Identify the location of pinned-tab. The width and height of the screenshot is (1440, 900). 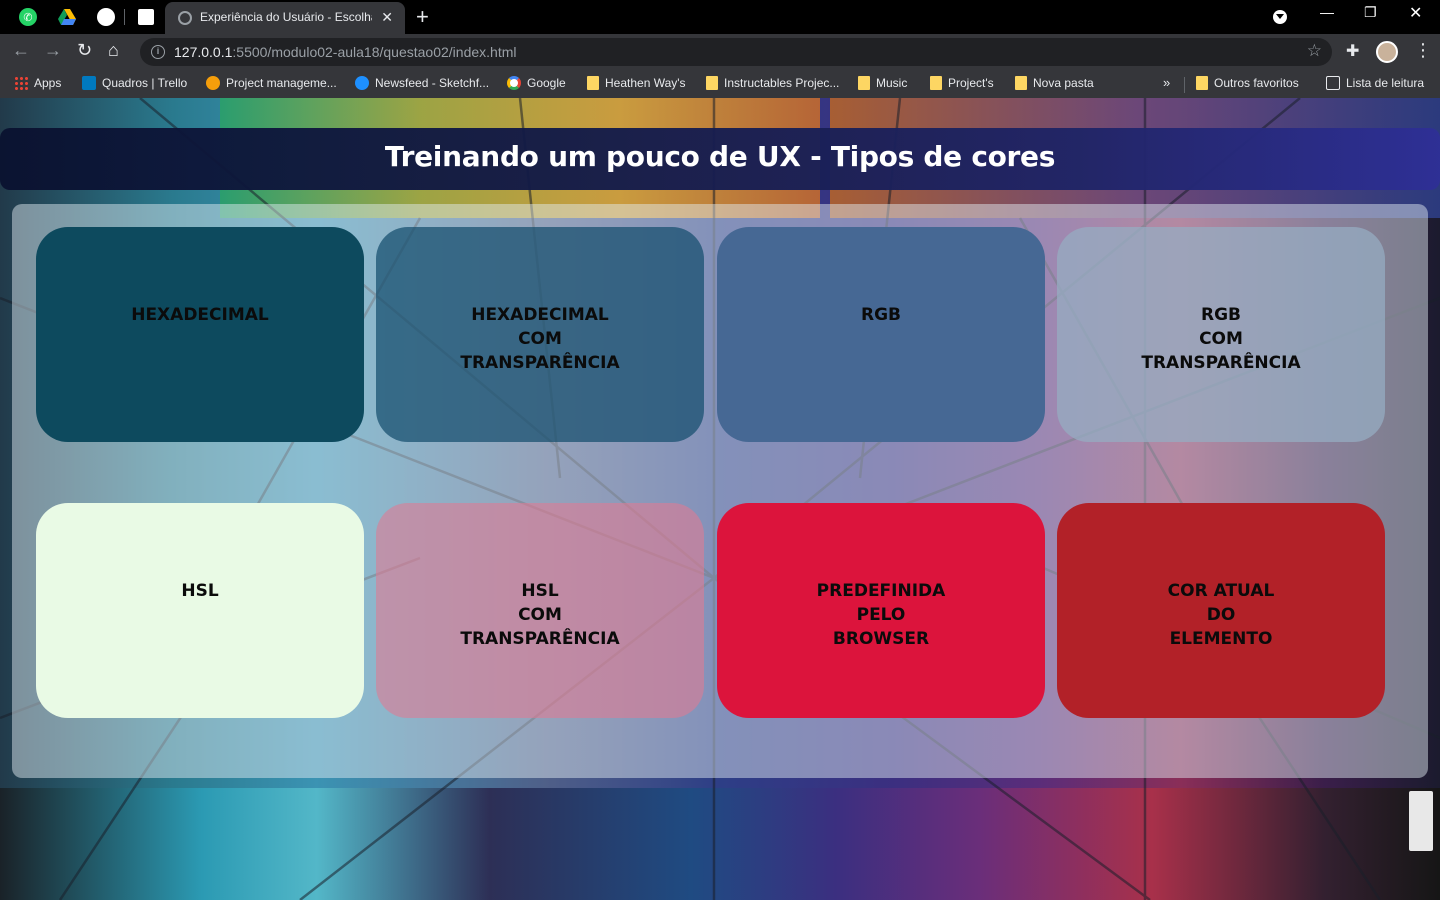
(146, 17).